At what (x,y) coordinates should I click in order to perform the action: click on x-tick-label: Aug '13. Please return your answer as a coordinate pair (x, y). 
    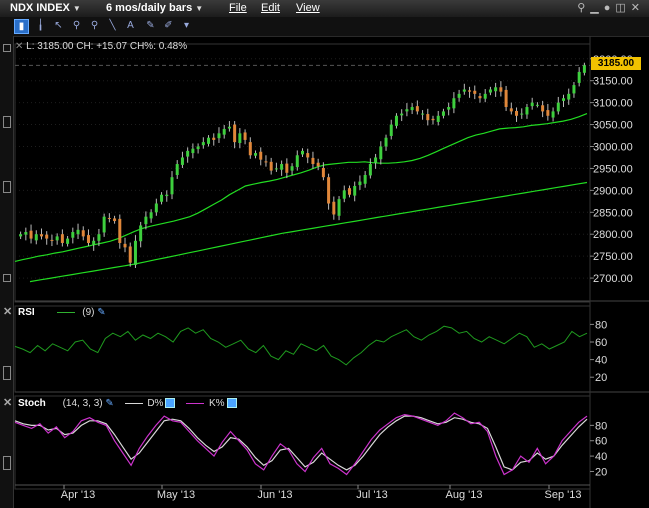
    Looking at the image, I should click on (464, 495).